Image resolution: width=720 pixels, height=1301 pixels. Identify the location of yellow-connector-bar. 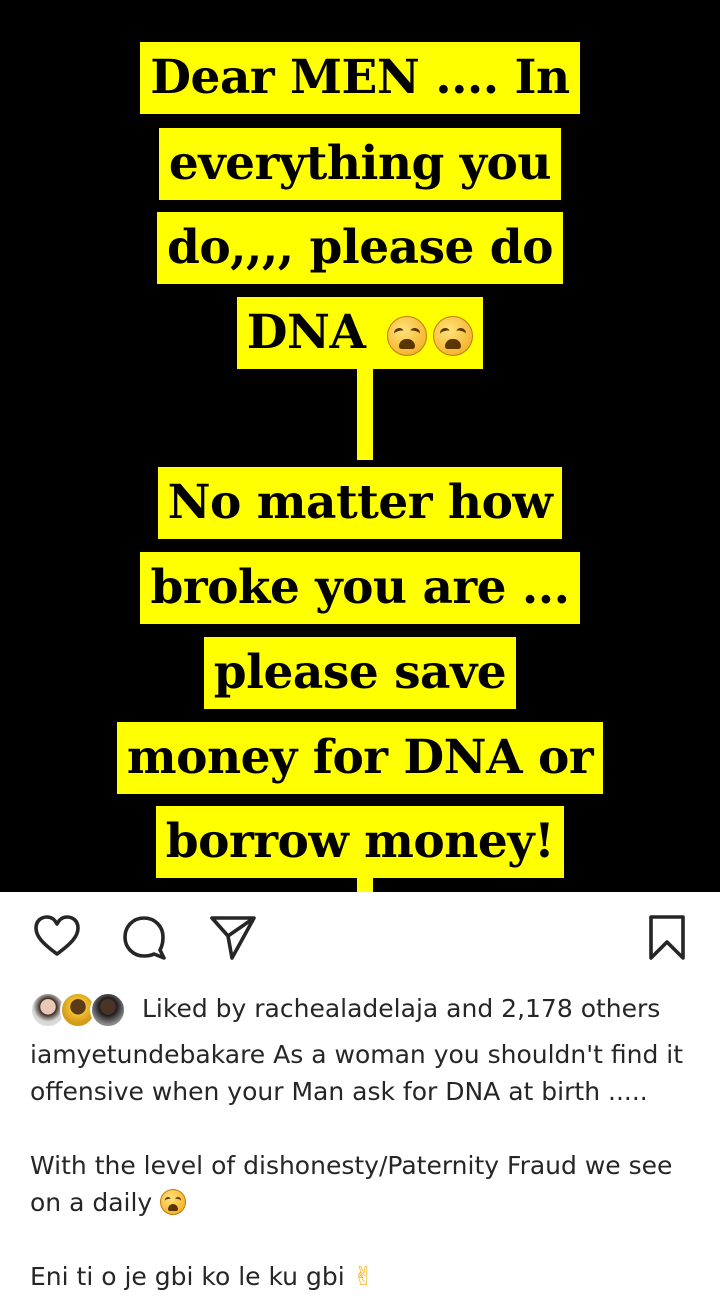
(365, 410).